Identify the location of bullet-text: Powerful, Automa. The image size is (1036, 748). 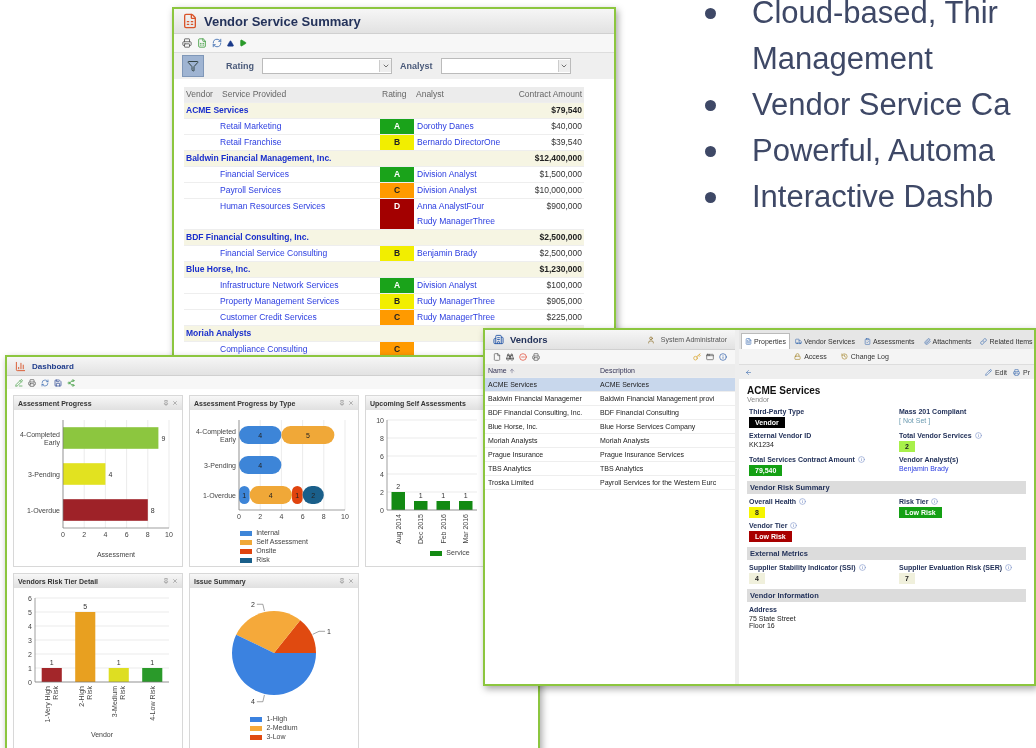
(874, 151).